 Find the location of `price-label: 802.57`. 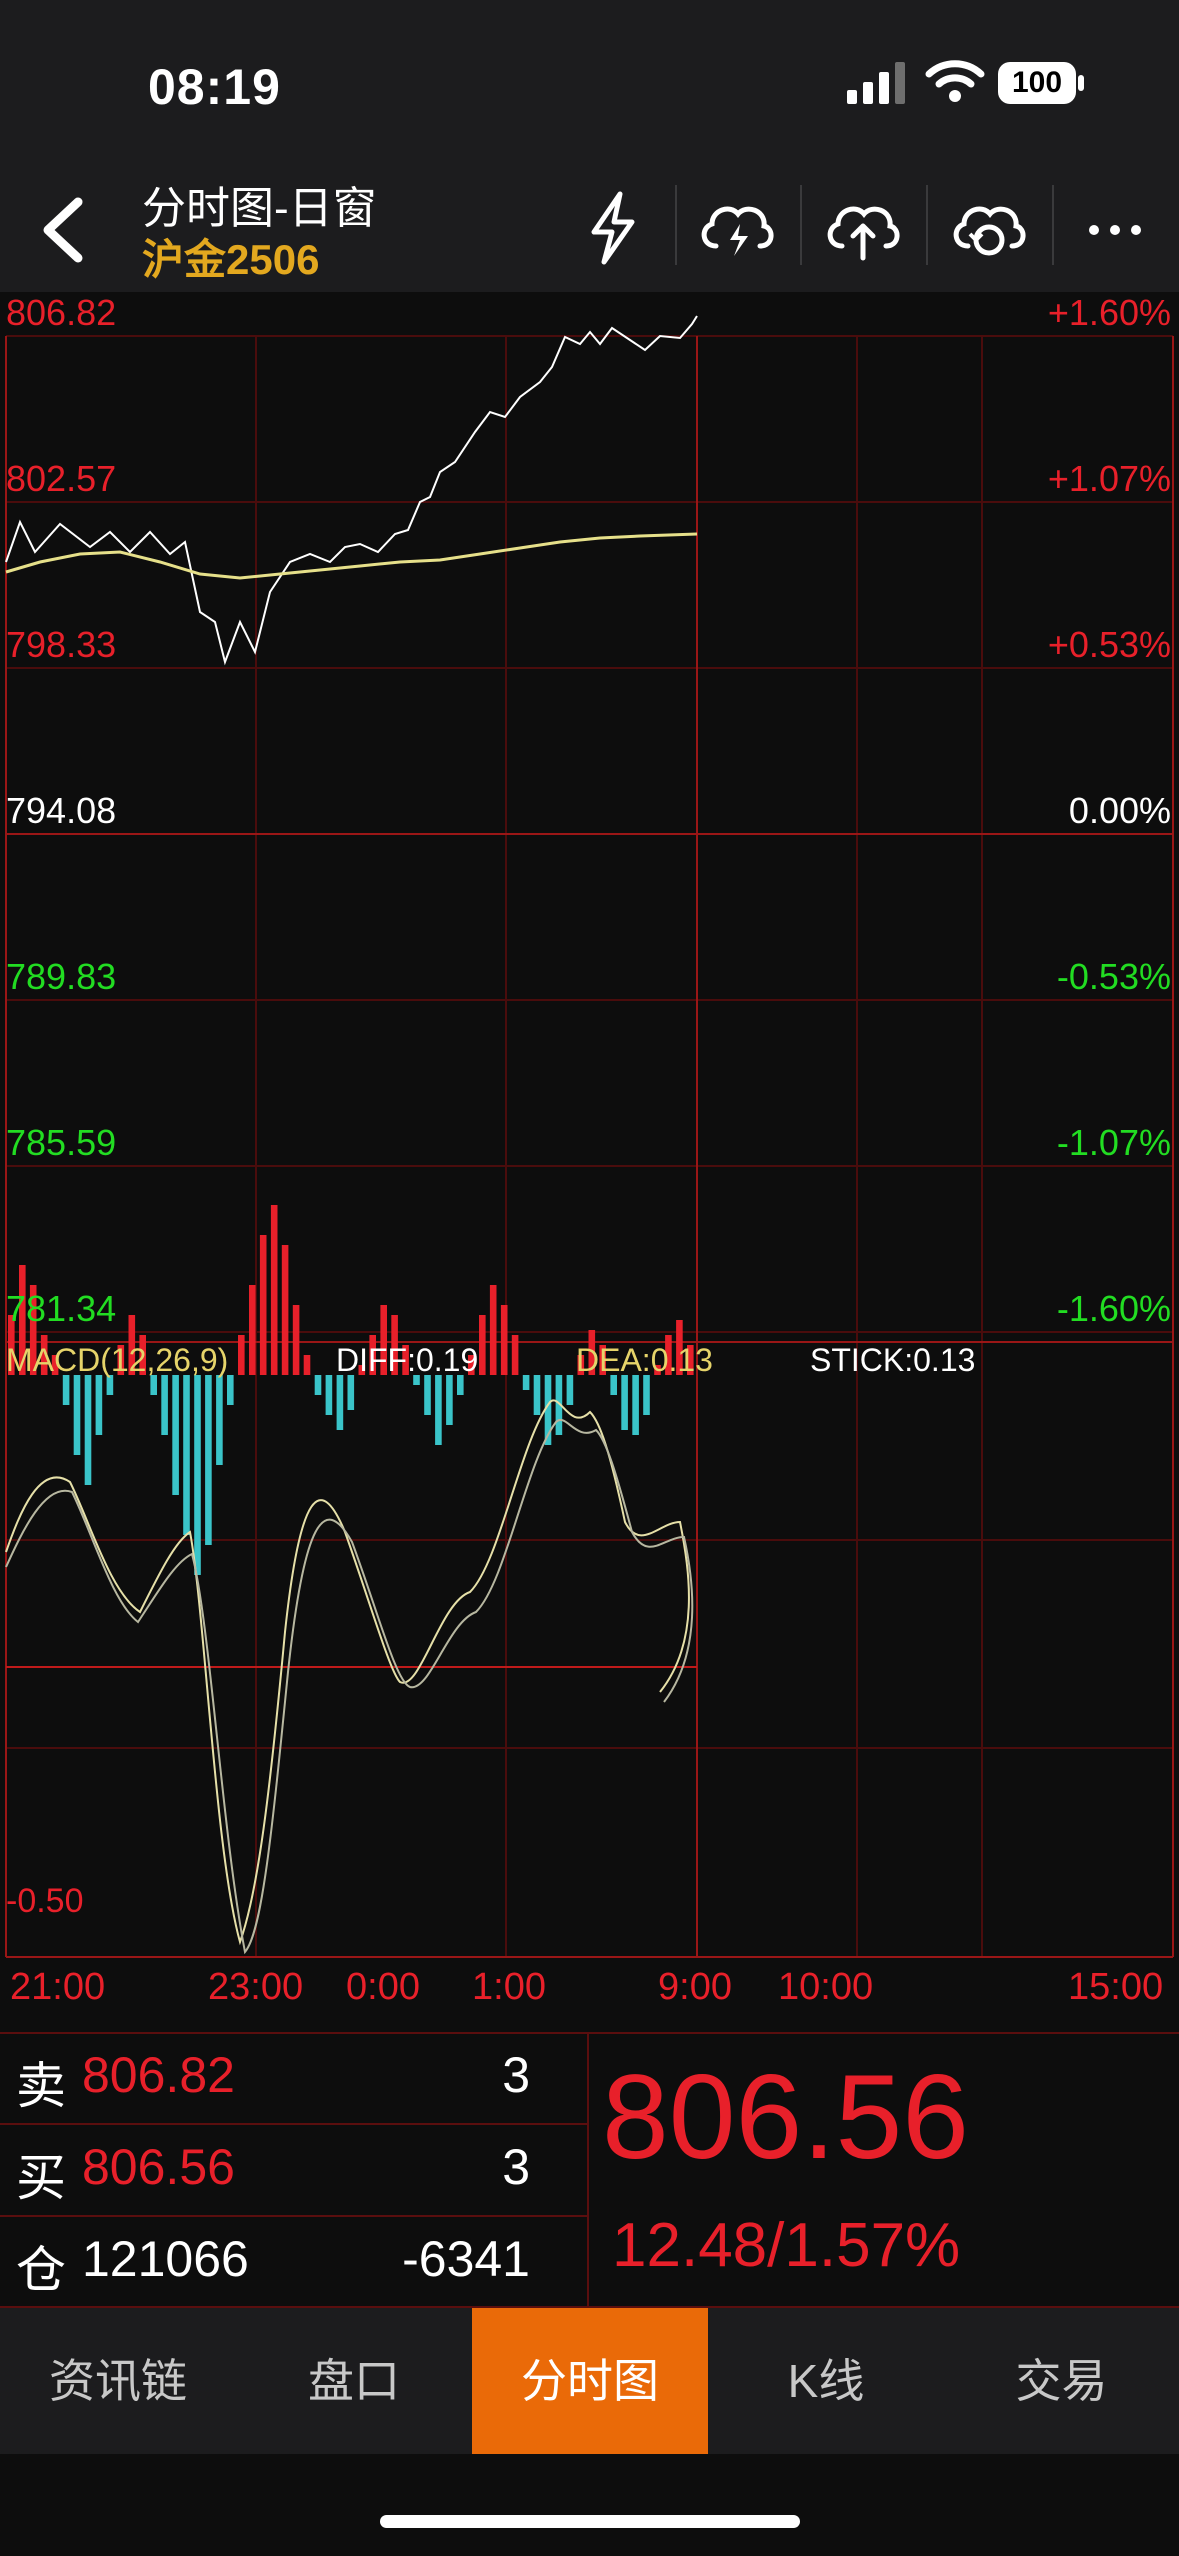

price-label: 802.57 is located at coordinates (61, 478).